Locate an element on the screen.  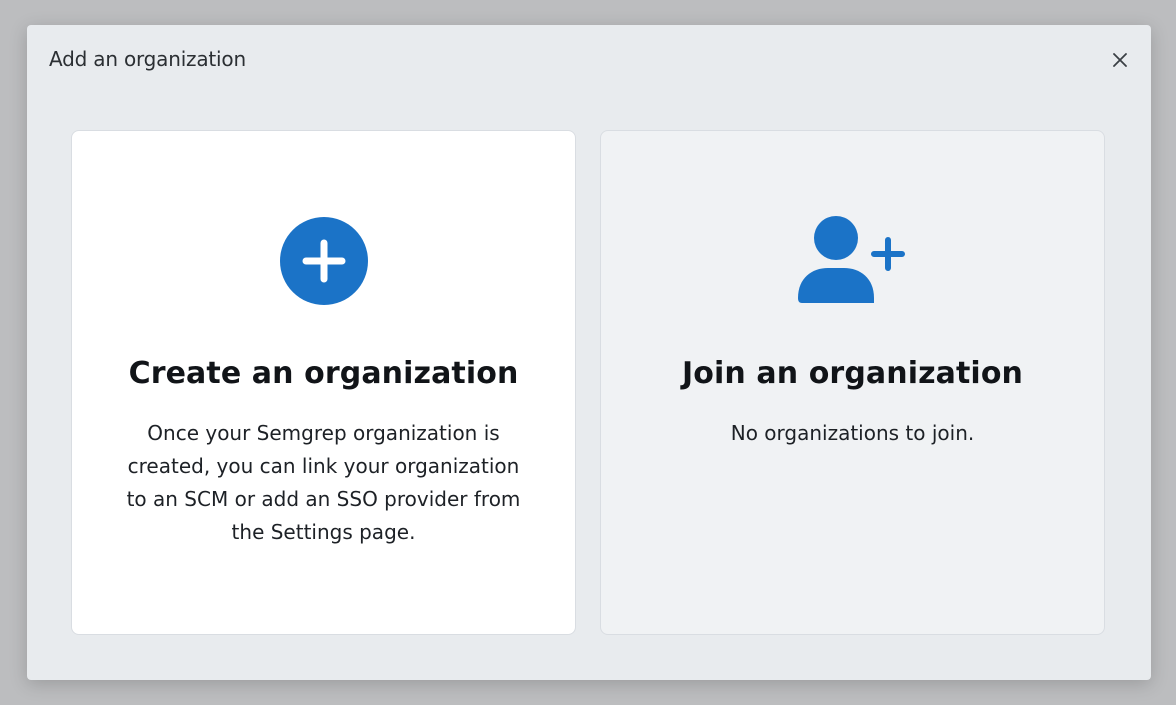
join-icon-wrap is located at coordinates (852, 261).